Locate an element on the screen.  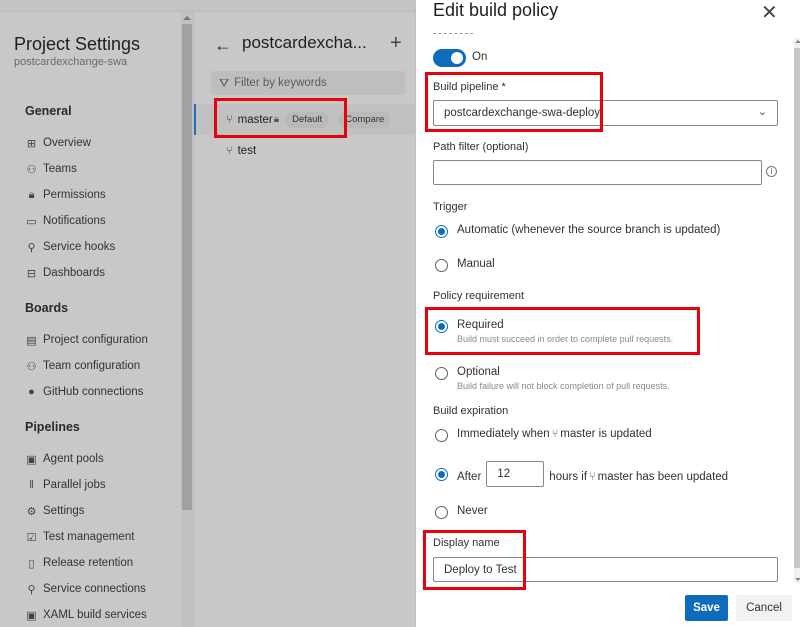
sidebar-item-settings: ⚙ Settings is located at coordinates (55, 511).